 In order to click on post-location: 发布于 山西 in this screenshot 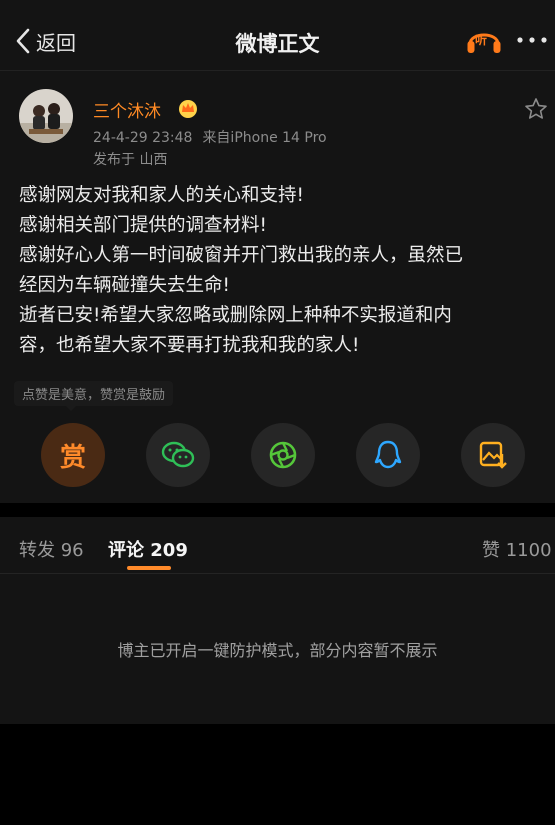, I will do `click(130, 160)`.